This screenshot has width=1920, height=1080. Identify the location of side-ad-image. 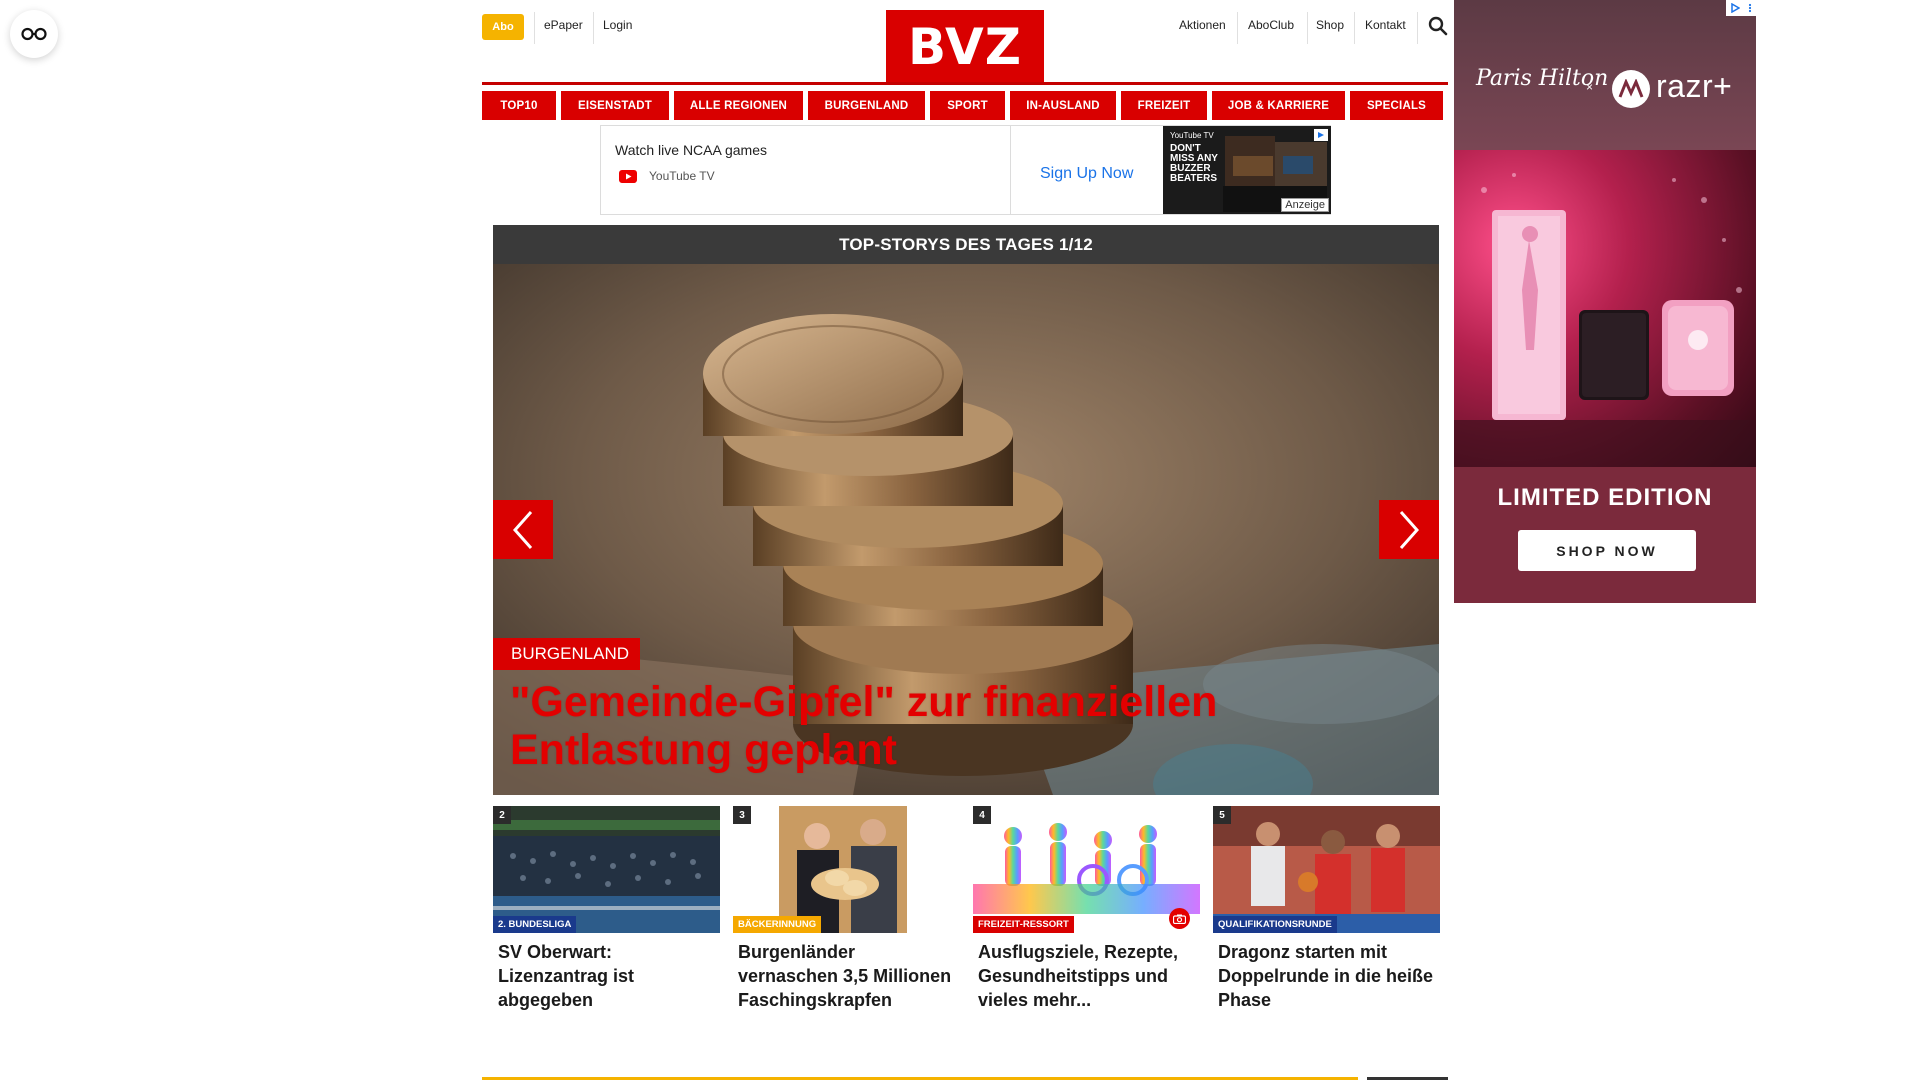
(1605, 308).